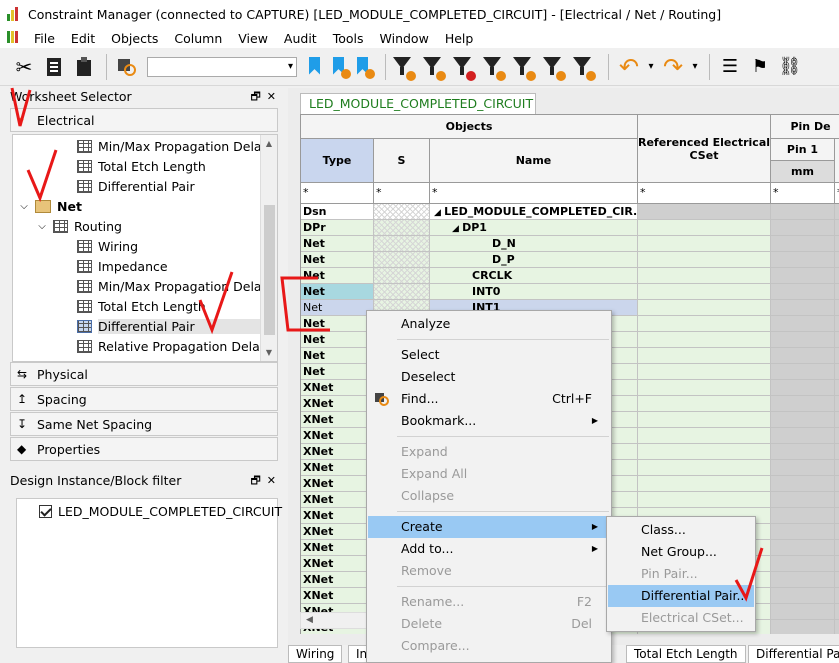  Describe the element at coordinates (489, 324) in the screenshot. I see `menu-item-analyze: Analyze` at that location.